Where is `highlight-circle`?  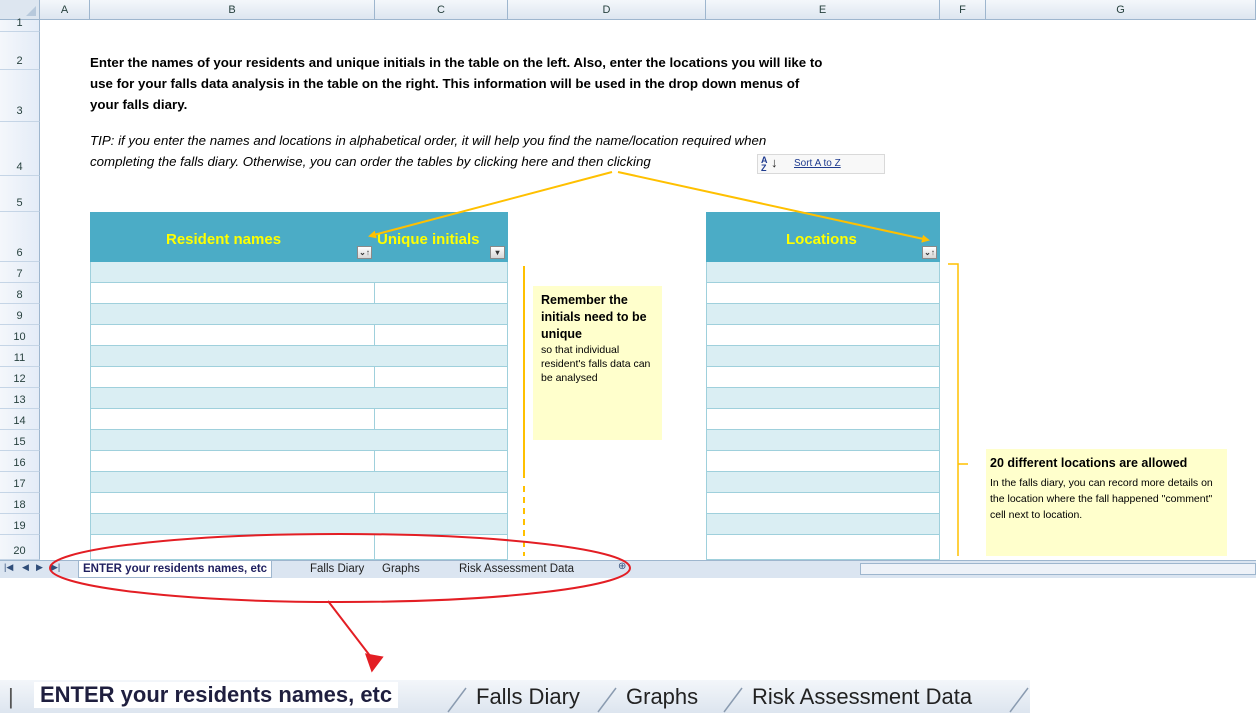 highlight-circle is located at coordinates (340, 568).